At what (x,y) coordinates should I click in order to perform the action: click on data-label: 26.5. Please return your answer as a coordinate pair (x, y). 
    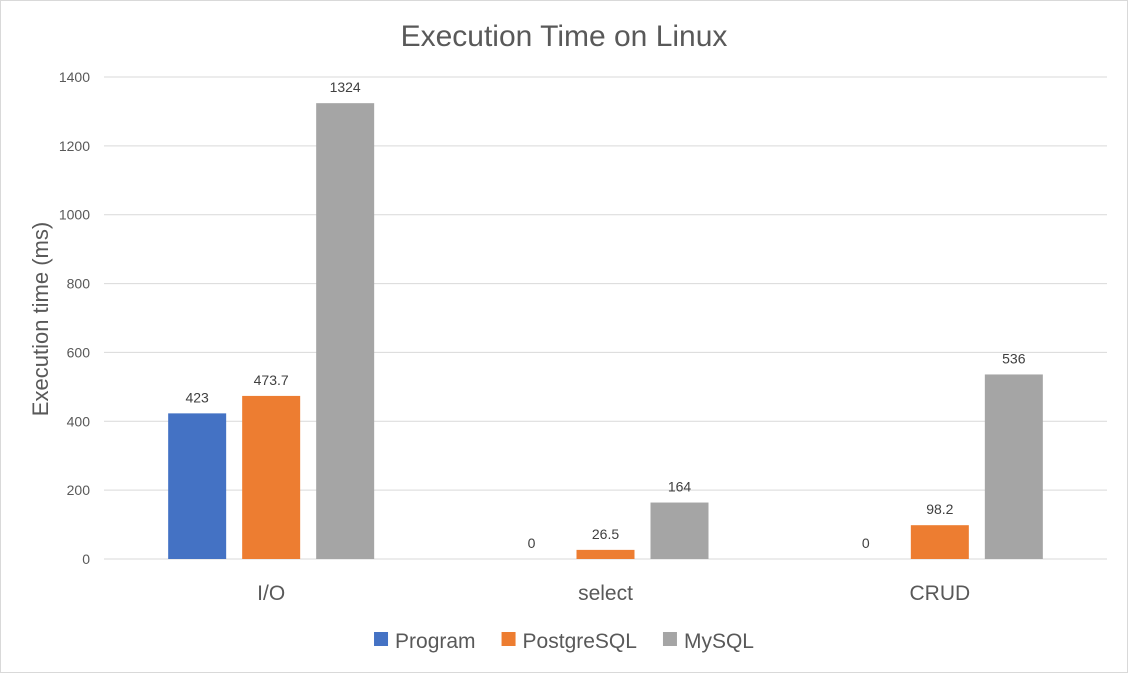
    Looking at the image, I should click on (605, 534).